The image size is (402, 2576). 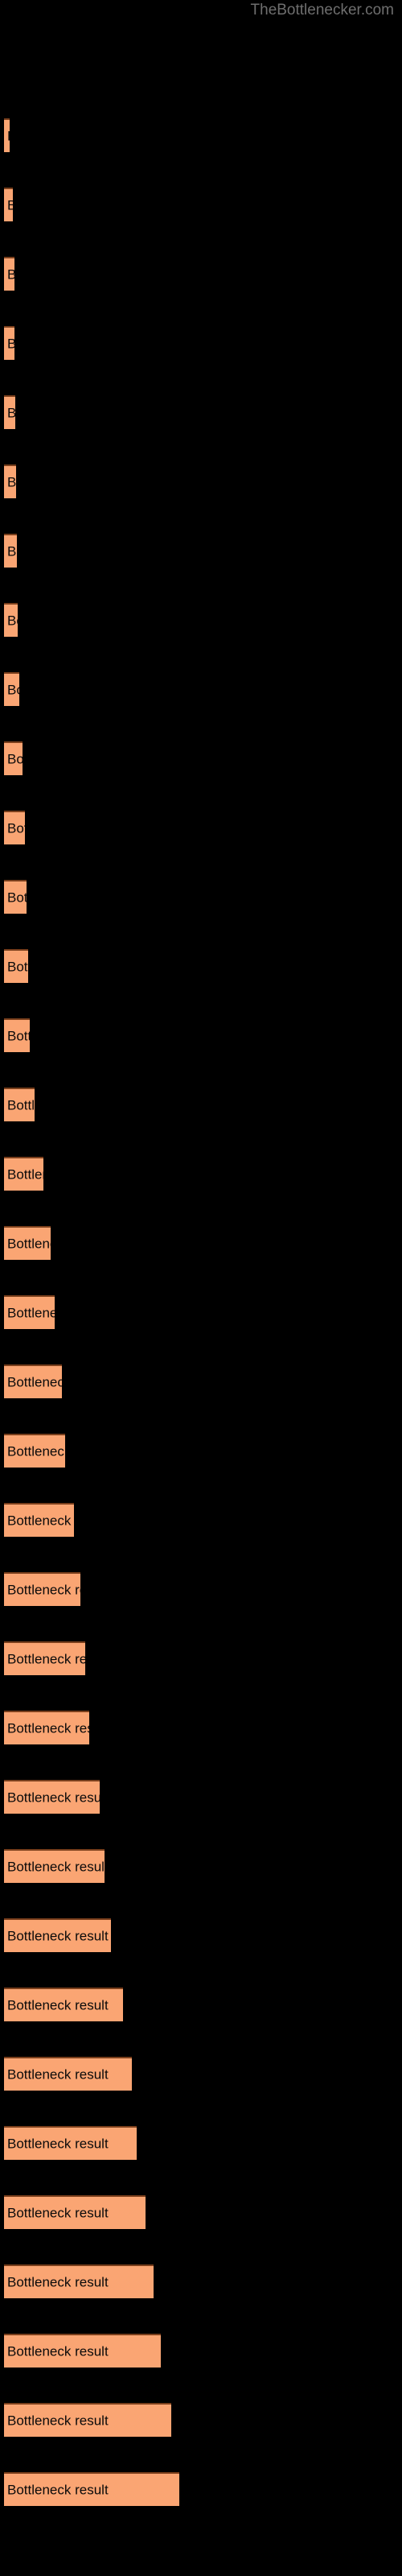 What do you see at coordinates (322, 10) in the screenshot?
I see `site-watermark: TheBottlenecker.com` at bounding box center [322, 10].